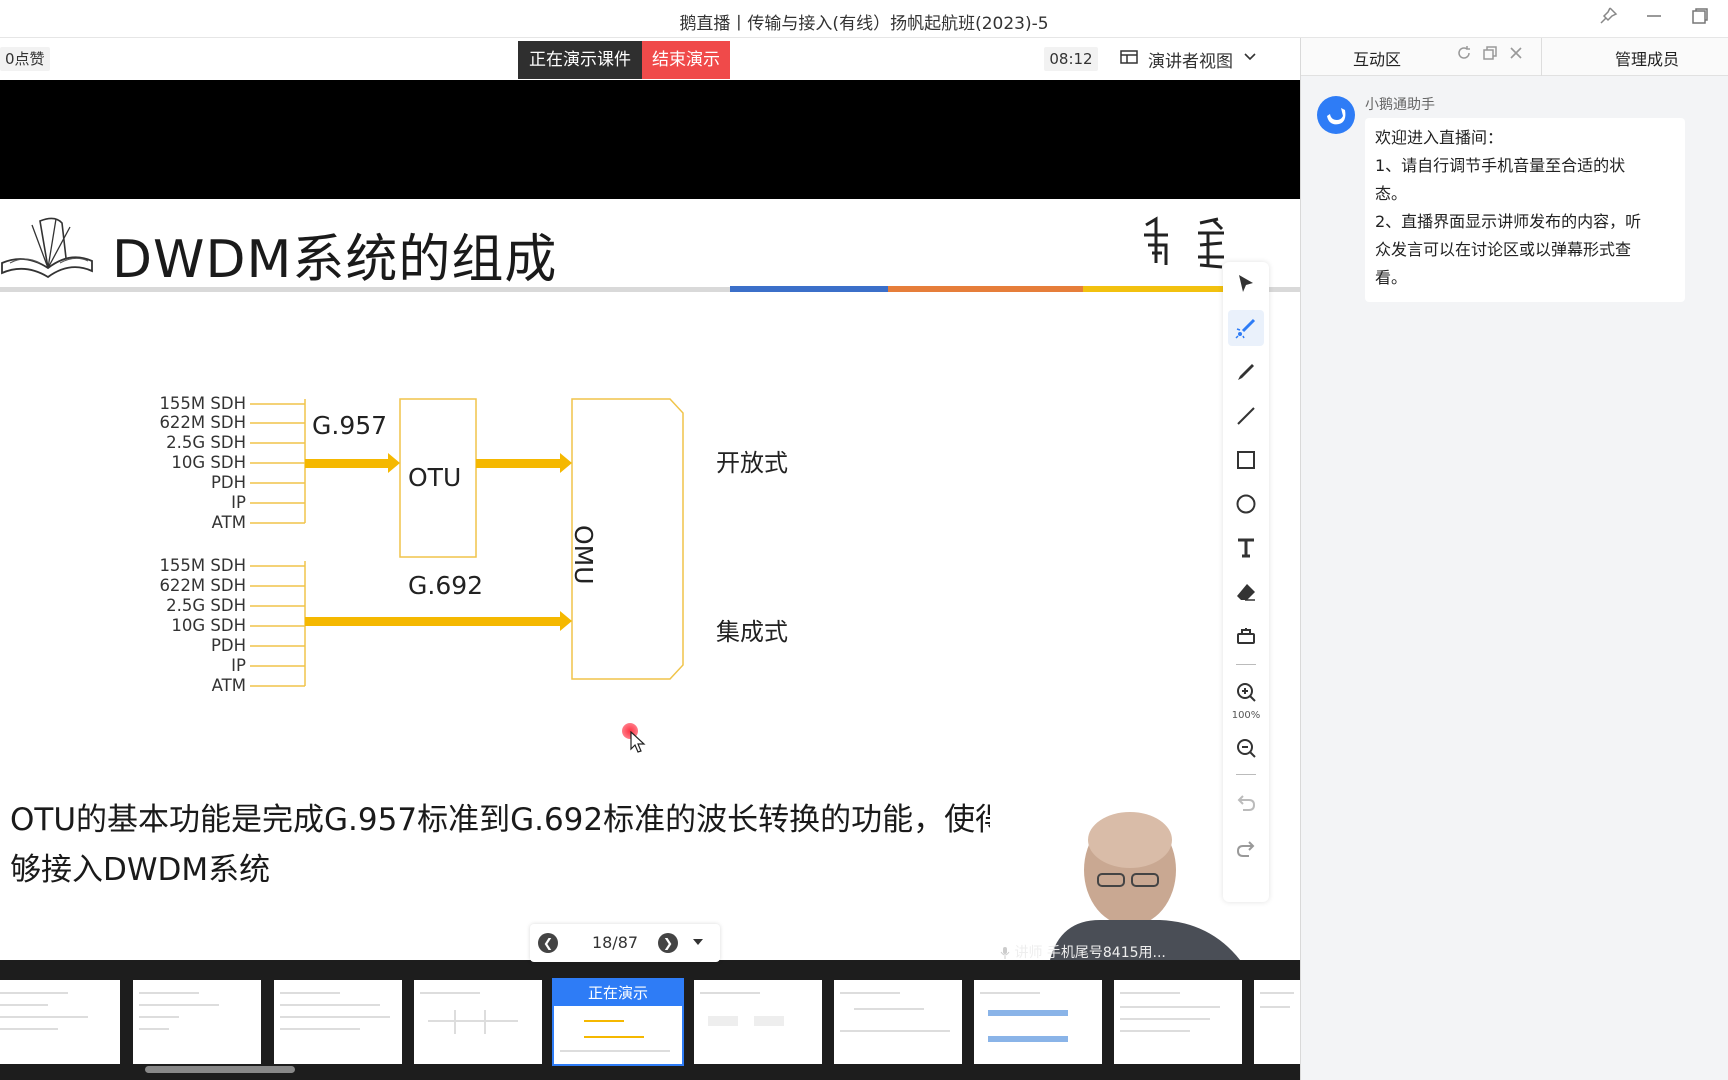  I want to click on redo-icon, so click(1246, 848).